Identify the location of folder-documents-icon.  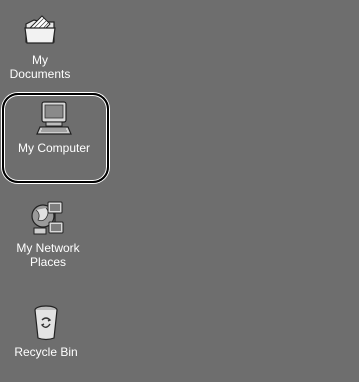
(40, 29).